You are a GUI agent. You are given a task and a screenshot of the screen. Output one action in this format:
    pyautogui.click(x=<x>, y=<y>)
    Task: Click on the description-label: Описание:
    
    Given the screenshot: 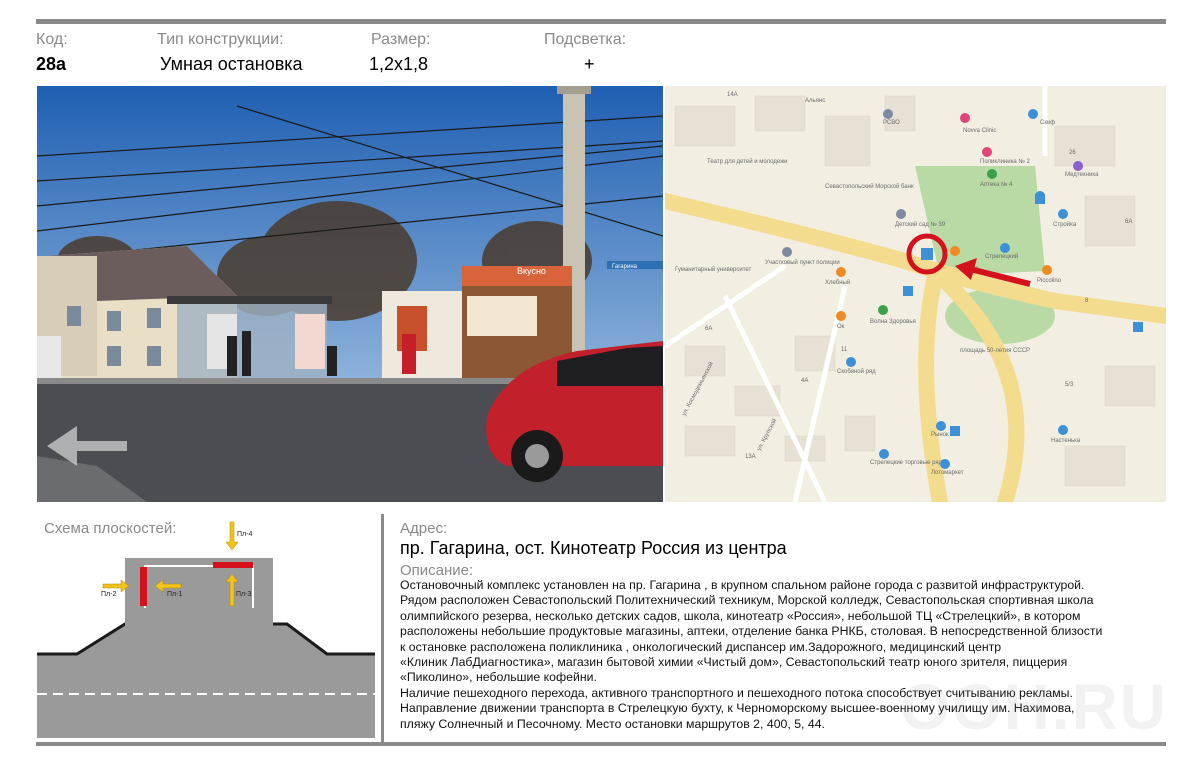 What is the action you would take?
    pyautogui.click(x=437, y=570)
    